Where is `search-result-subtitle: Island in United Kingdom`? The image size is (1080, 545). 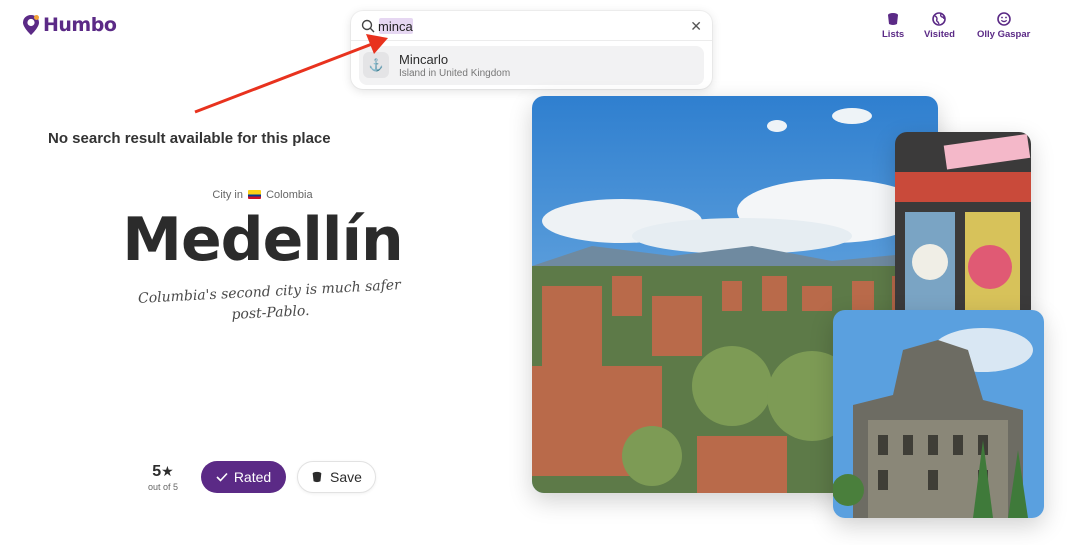 search-result-subtitle: Island in United Kingdom is located at coordinates (455, 73).